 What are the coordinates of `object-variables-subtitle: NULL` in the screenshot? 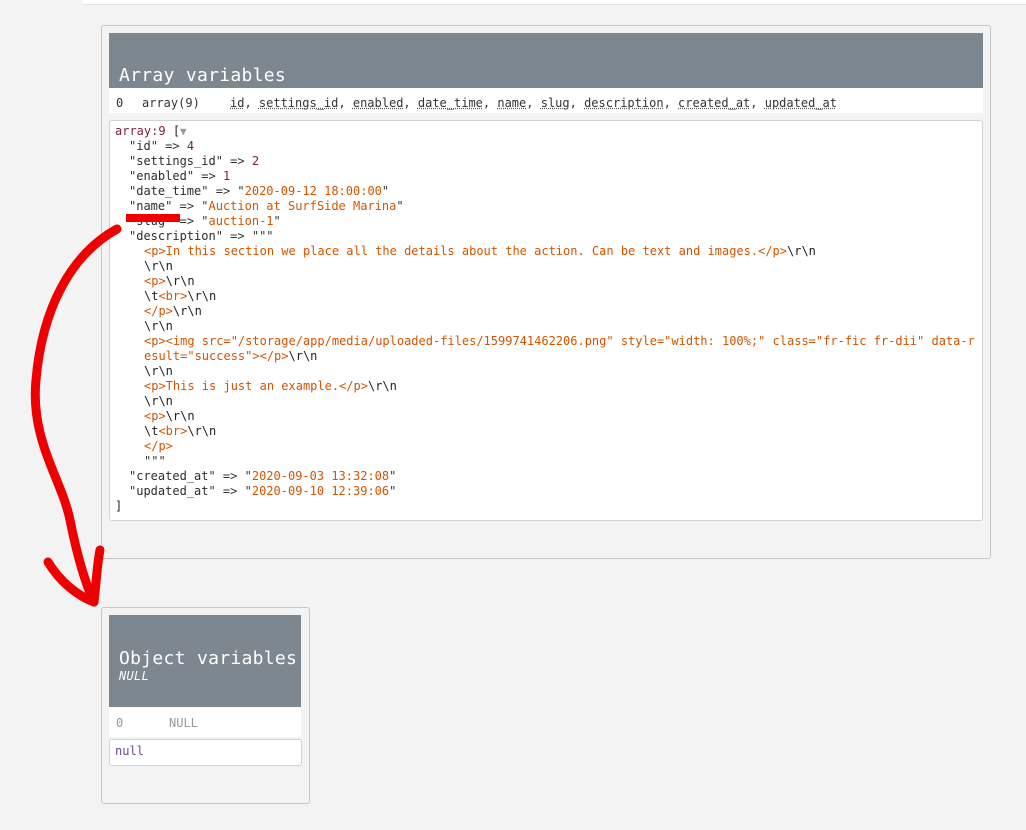 It's located at (134, 676).